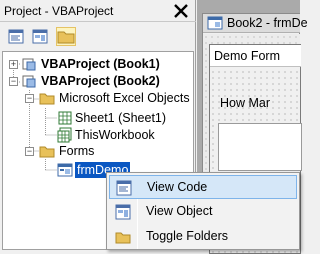 This screenshot has height=254, width=320. I want to click on menu-item-label: Toggle Folders, so click(187, 236).